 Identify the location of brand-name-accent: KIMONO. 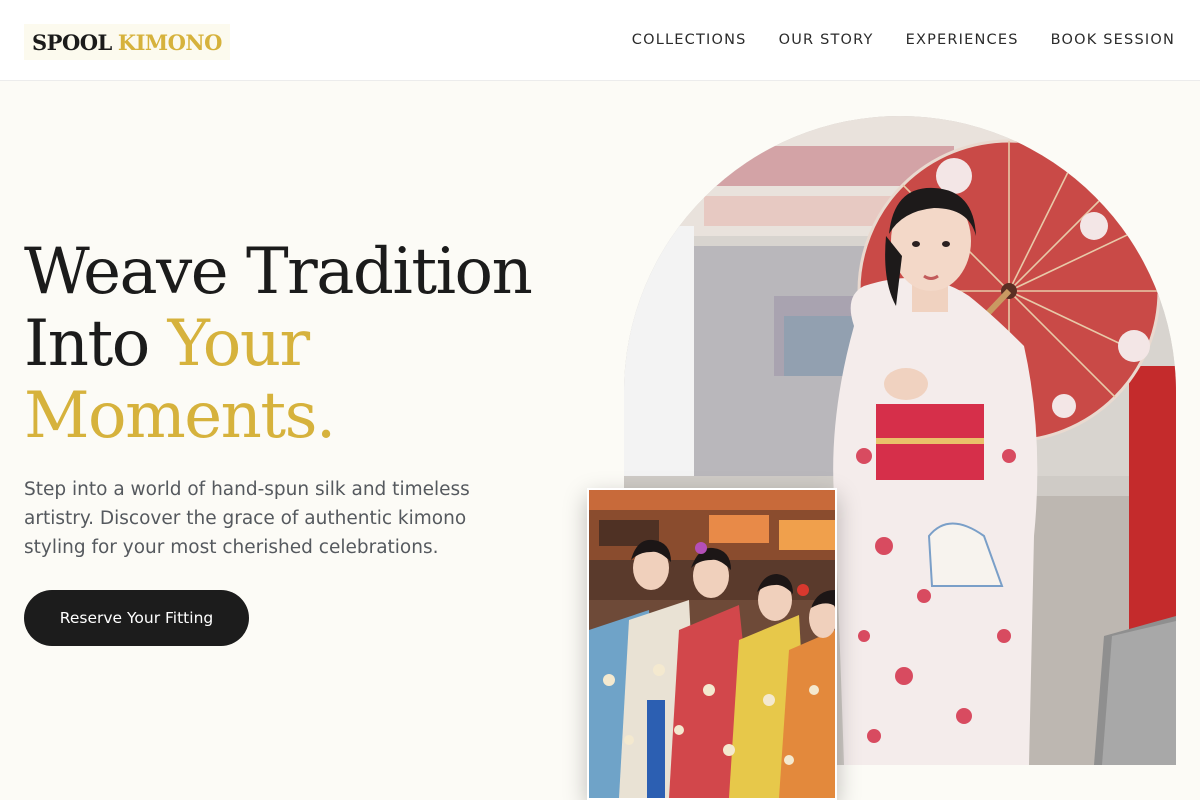
(170, 42).